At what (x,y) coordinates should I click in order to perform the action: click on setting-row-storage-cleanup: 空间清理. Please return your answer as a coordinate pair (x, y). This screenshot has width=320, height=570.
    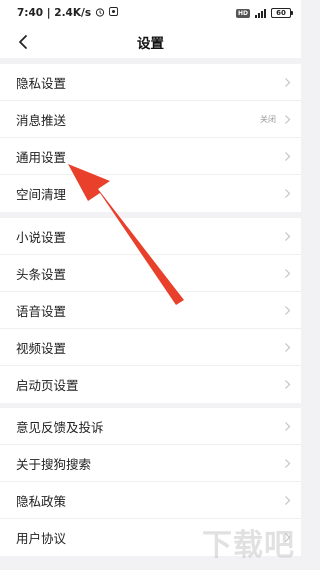
    Looking at the image, I should click on (150, 193).